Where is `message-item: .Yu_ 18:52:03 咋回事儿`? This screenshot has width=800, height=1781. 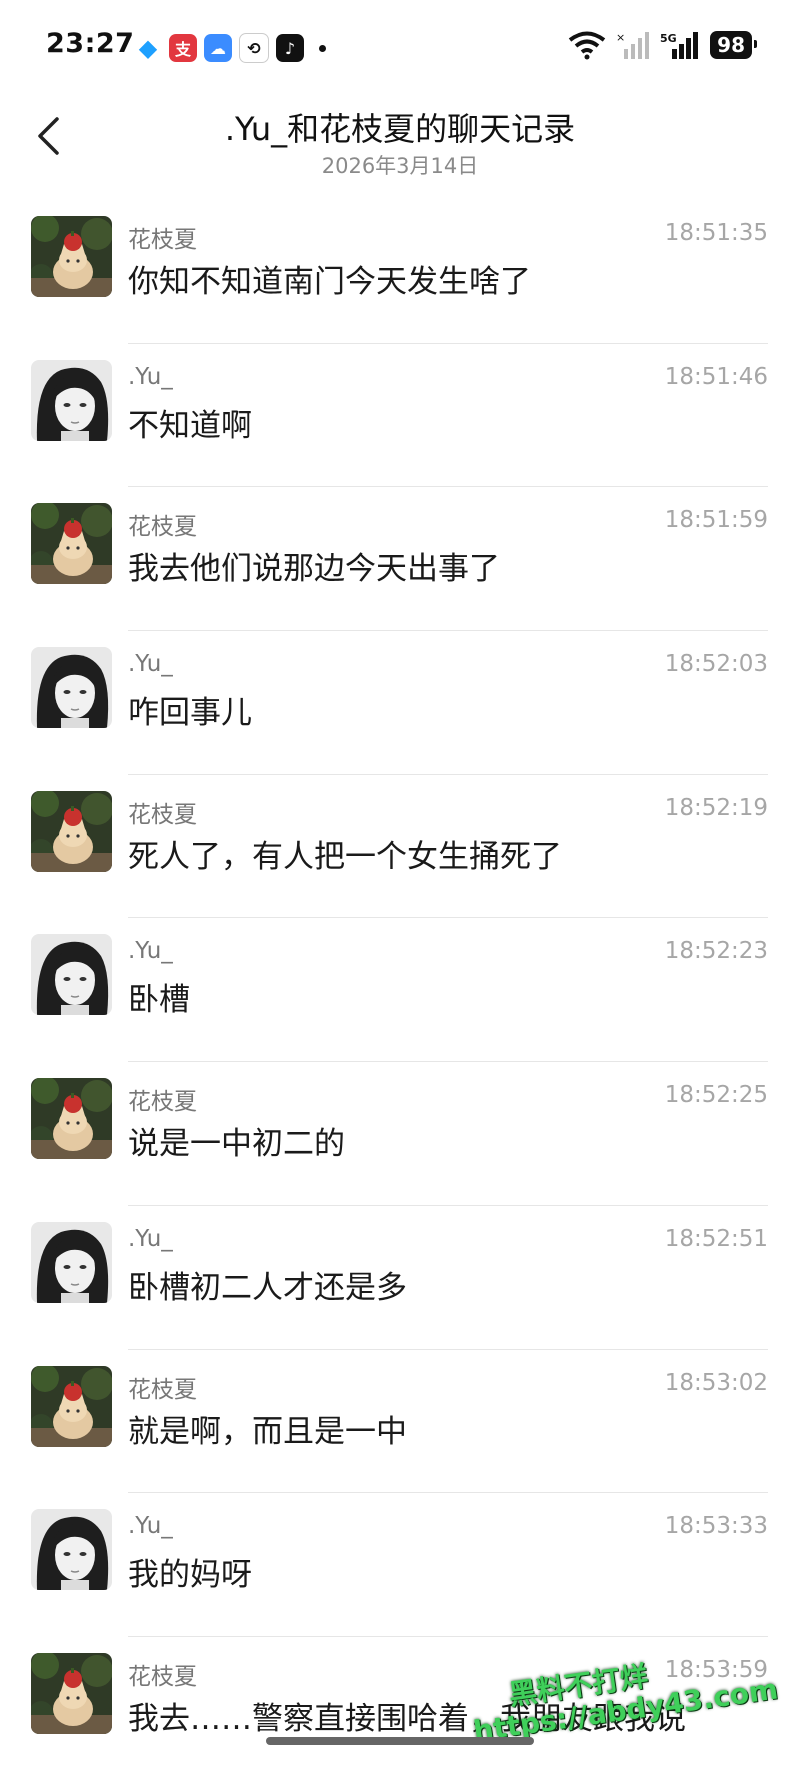 message-item: .Yu_ 18:52:03 咋回事儿 is located at coordinates (400, 703).